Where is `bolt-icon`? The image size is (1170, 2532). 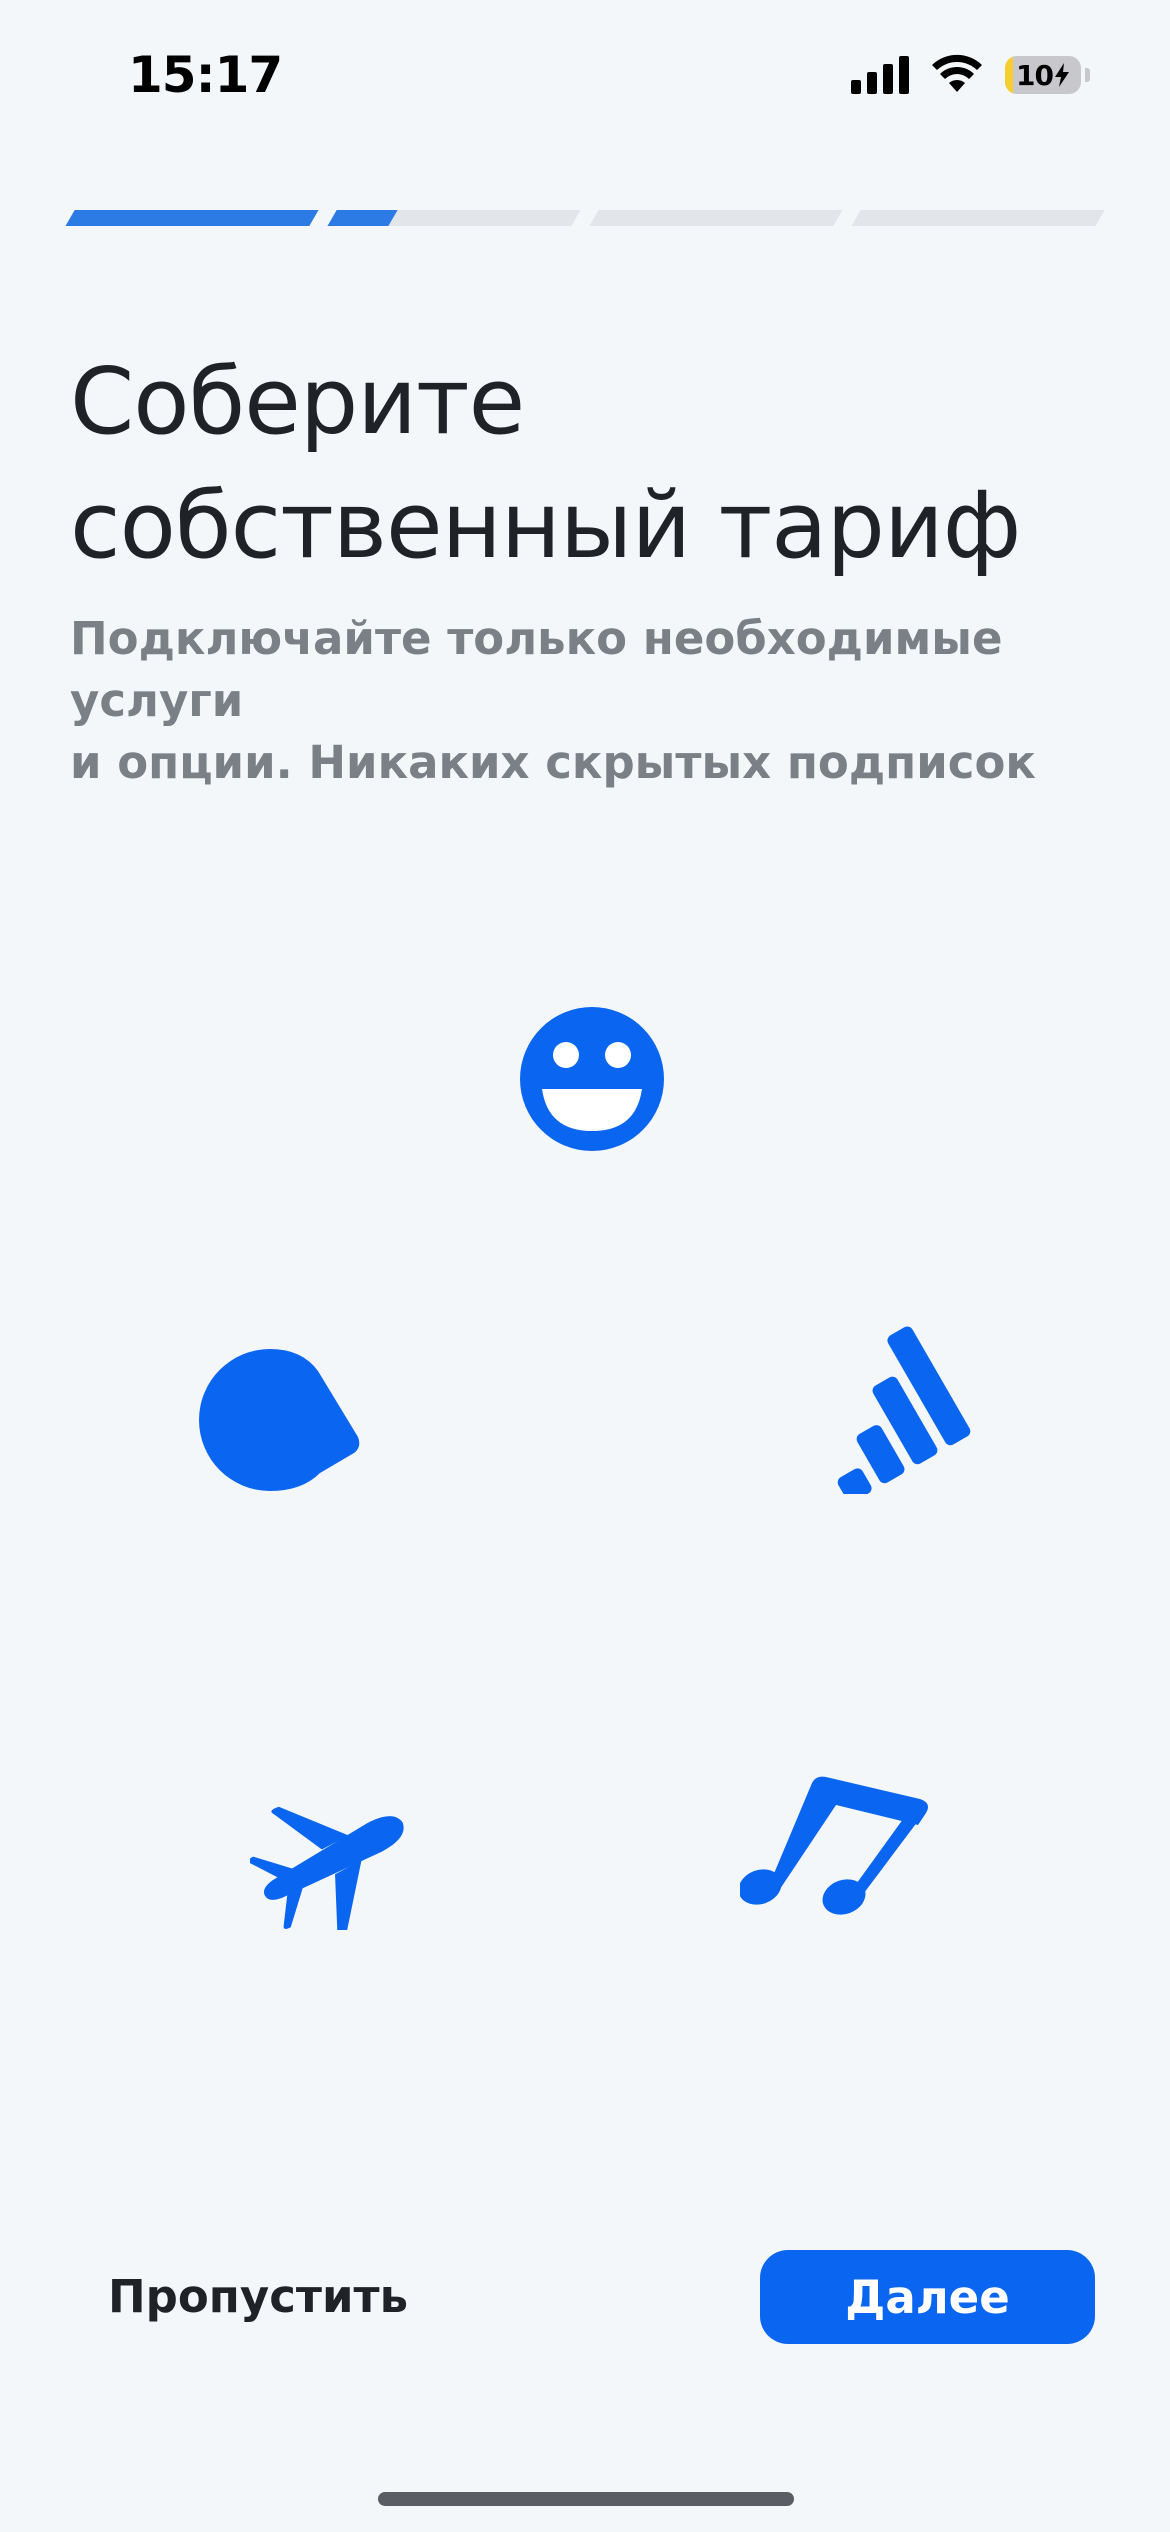 bolt-icon is located at coordinates (1061, 75).